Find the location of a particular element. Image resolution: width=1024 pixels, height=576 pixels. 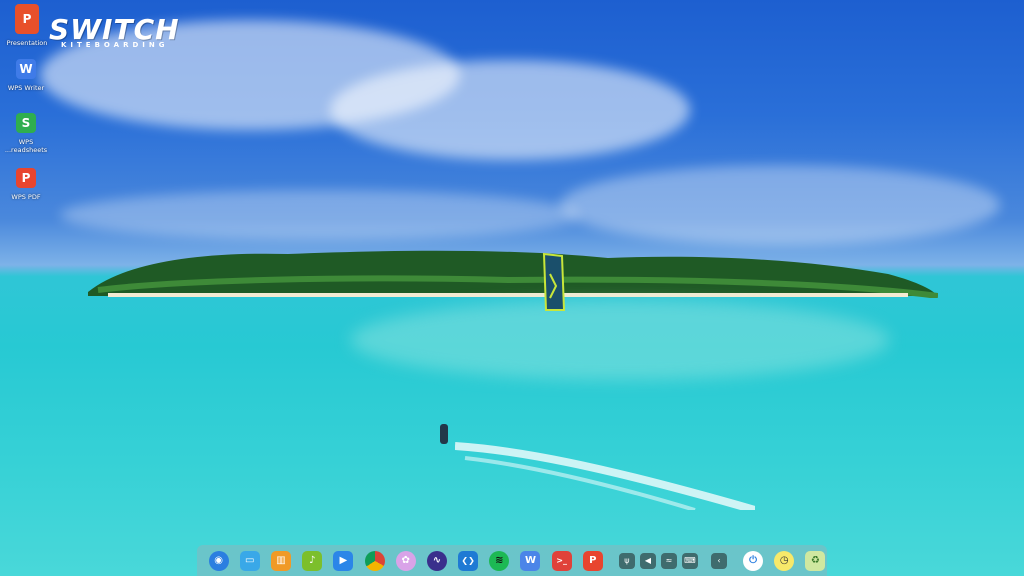

launcher-icon: ◉ is located at coordinates (218, 560).